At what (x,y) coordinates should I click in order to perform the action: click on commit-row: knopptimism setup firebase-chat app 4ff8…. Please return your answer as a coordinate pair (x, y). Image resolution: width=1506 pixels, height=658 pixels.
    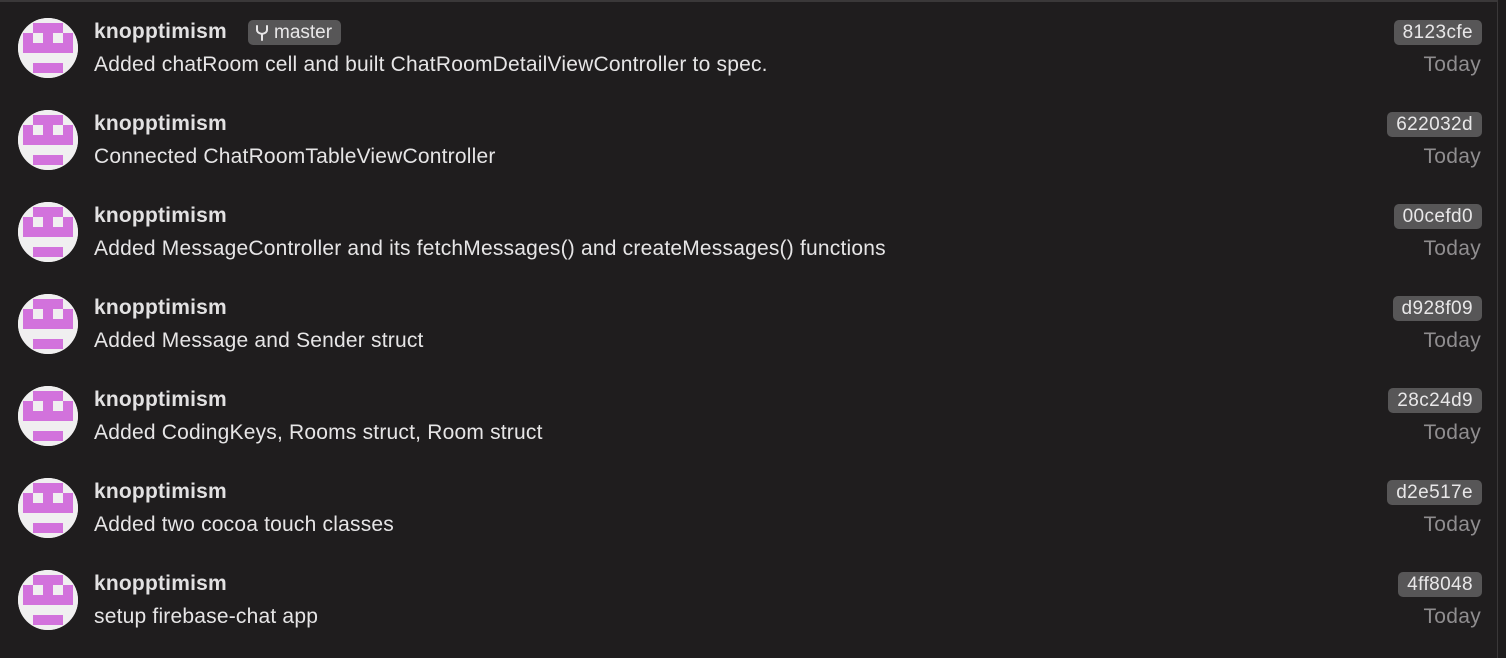
    Looking at the image, I should click on (749, 600).